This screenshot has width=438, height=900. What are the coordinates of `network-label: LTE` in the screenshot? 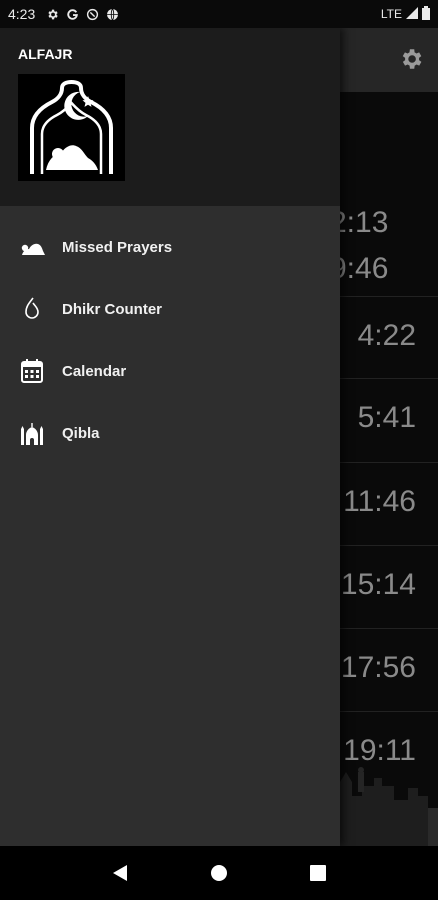 It's located at (391, 14).